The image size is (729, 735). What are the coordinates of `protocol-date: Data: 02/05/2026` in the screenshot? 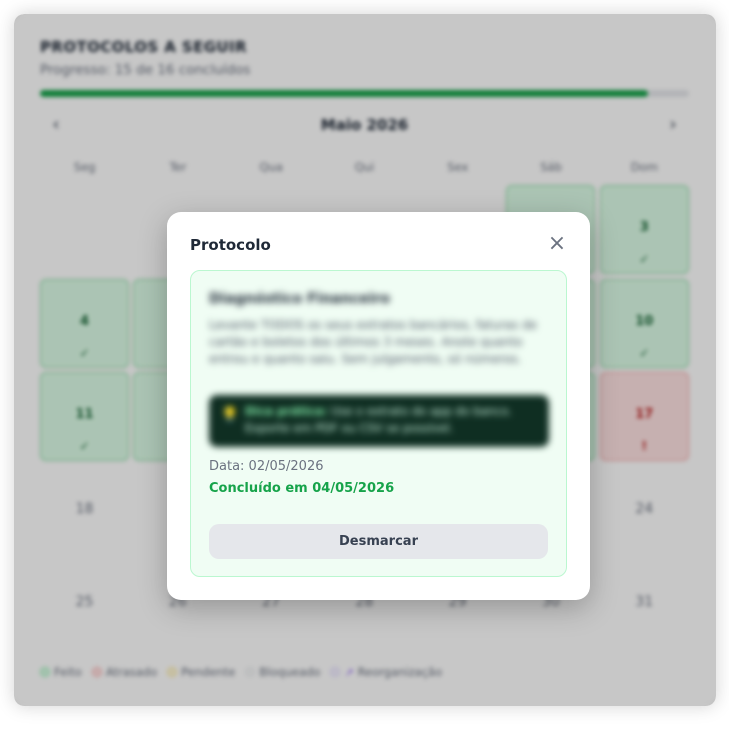 It's located at (266, 466).